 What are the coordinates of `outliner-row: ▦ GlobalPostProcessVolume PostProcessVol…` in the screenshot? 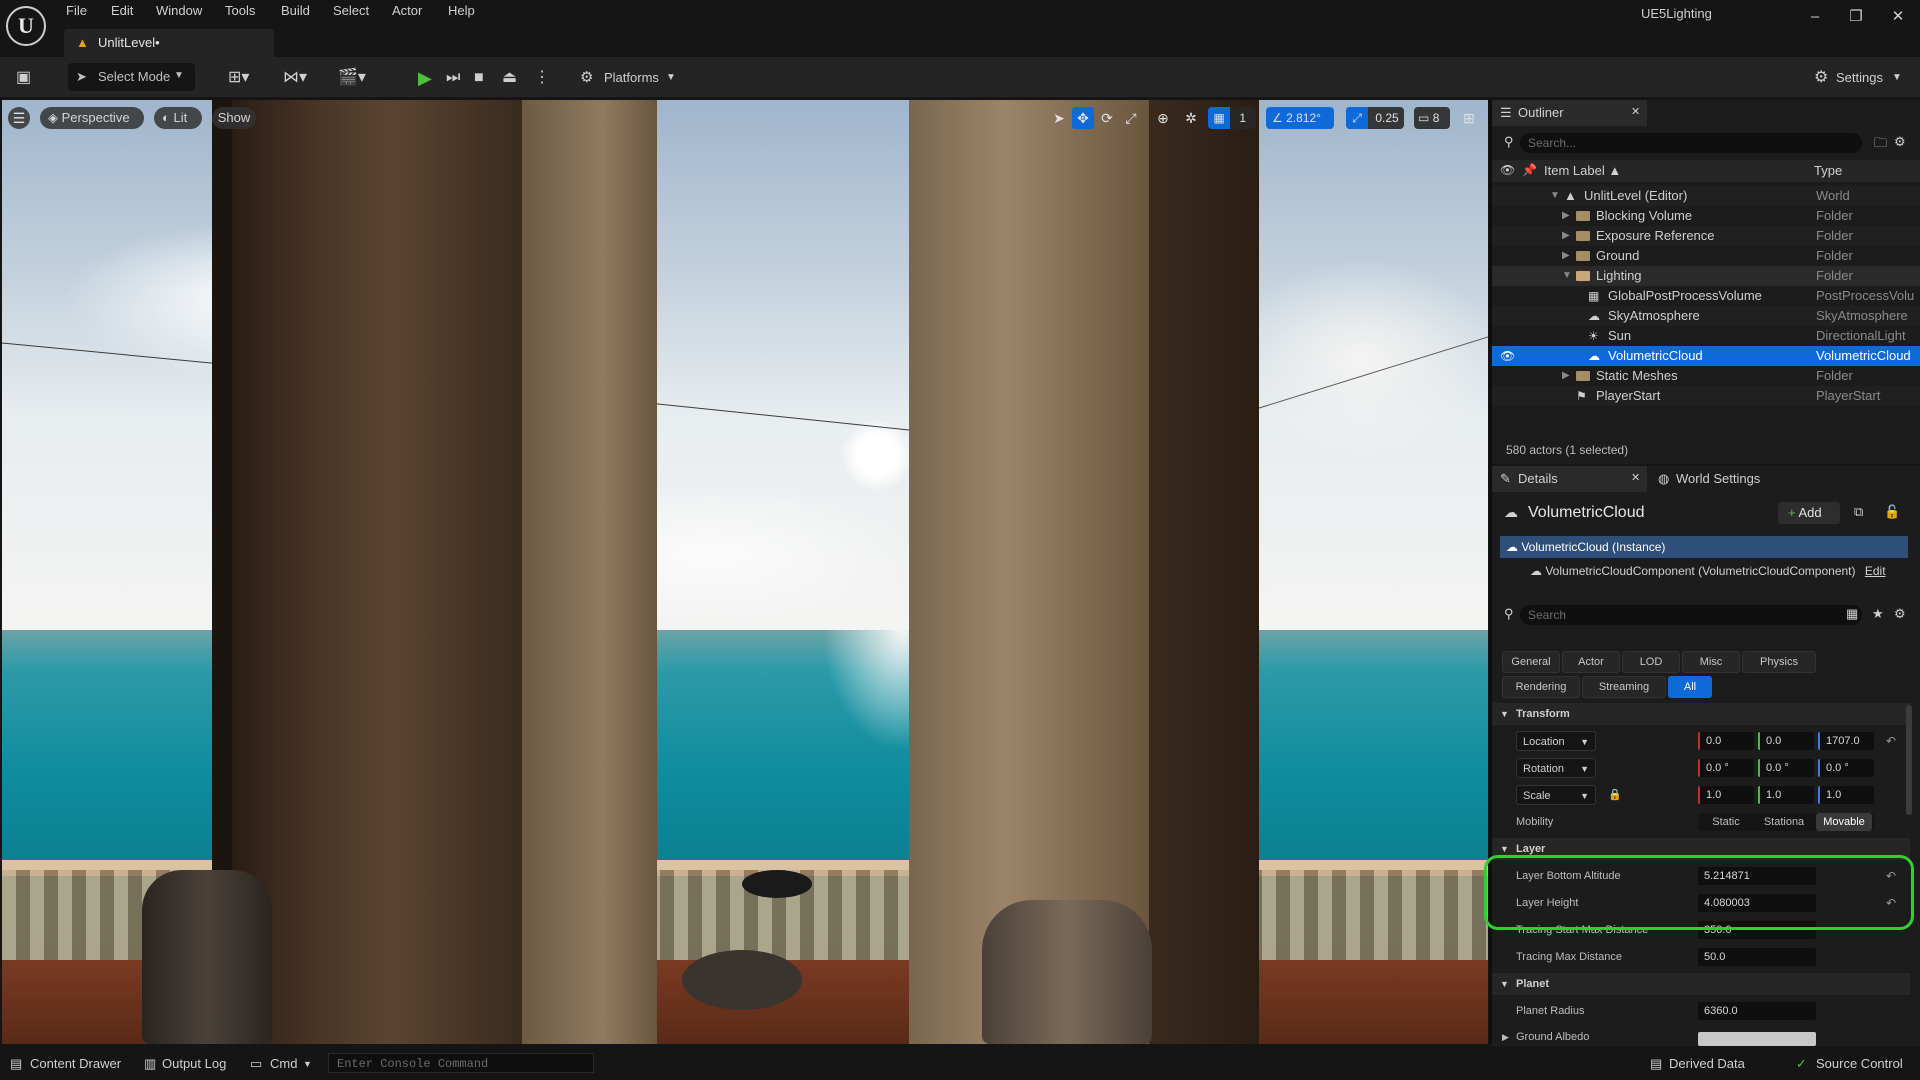 It's located at (1706, 296).